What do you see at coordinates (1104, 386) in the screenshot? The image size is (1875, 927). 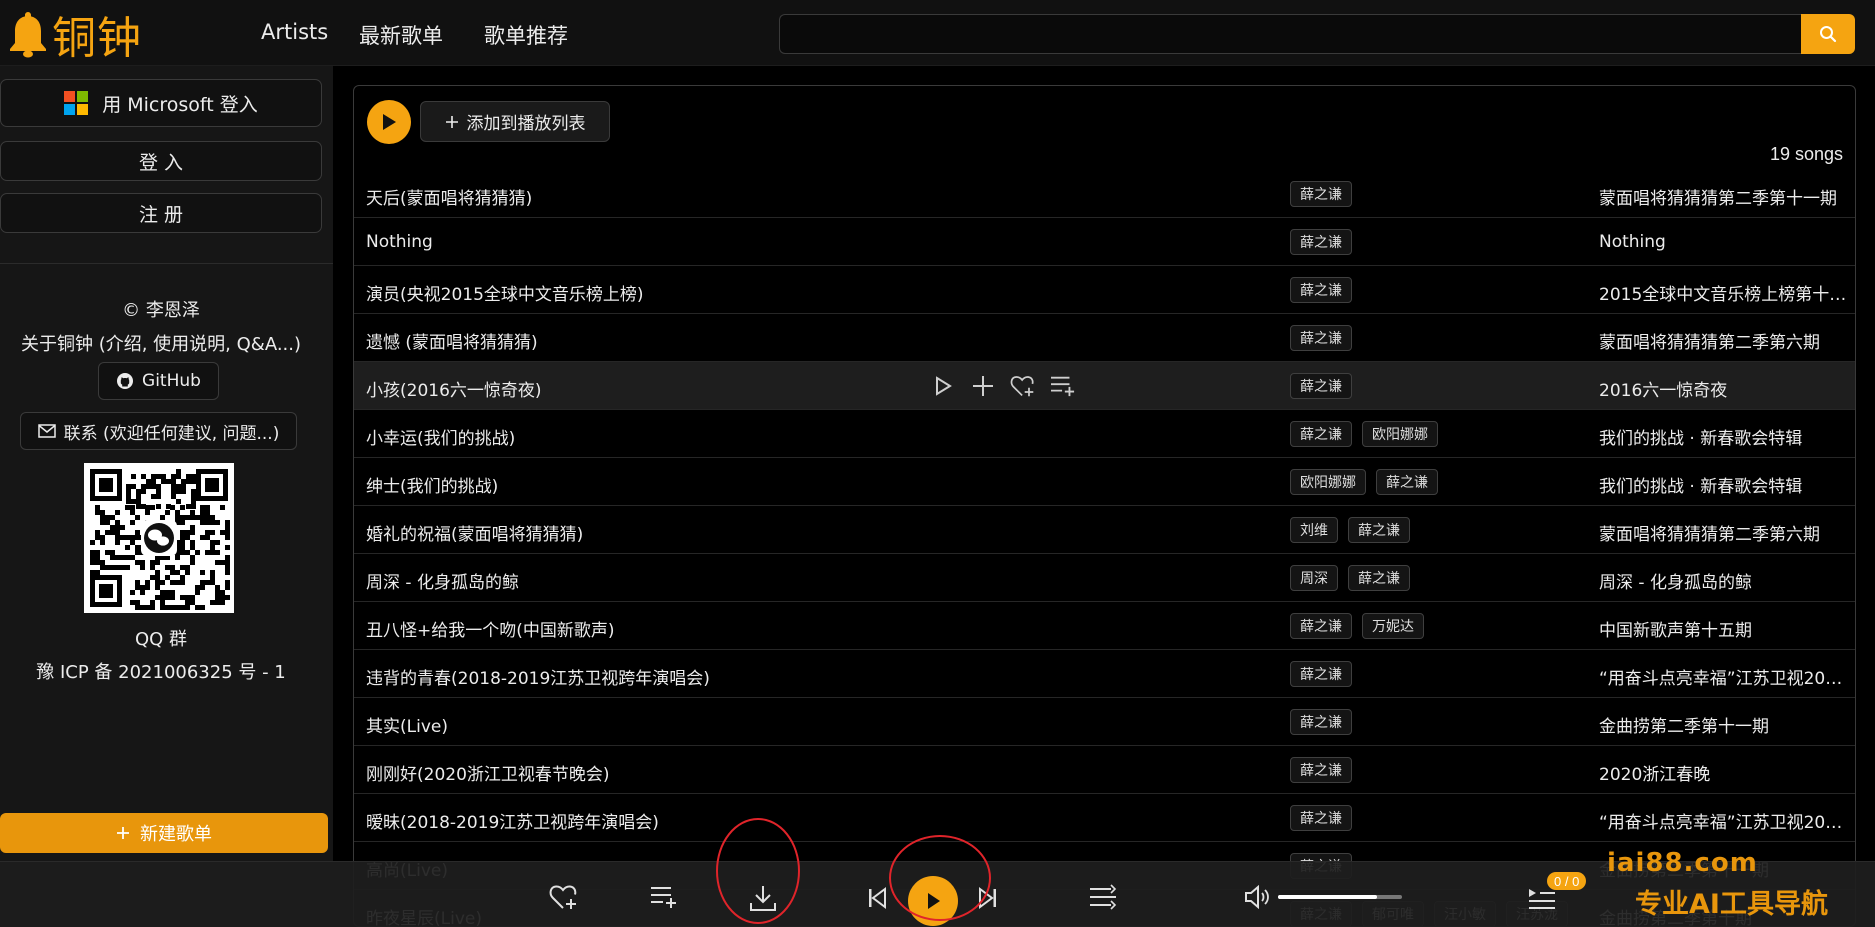 I see `song-row: 小孩(2016六一惊奇夜) 薛之谦 2016六一惊奇夜` at bounding box center [1104, 386].